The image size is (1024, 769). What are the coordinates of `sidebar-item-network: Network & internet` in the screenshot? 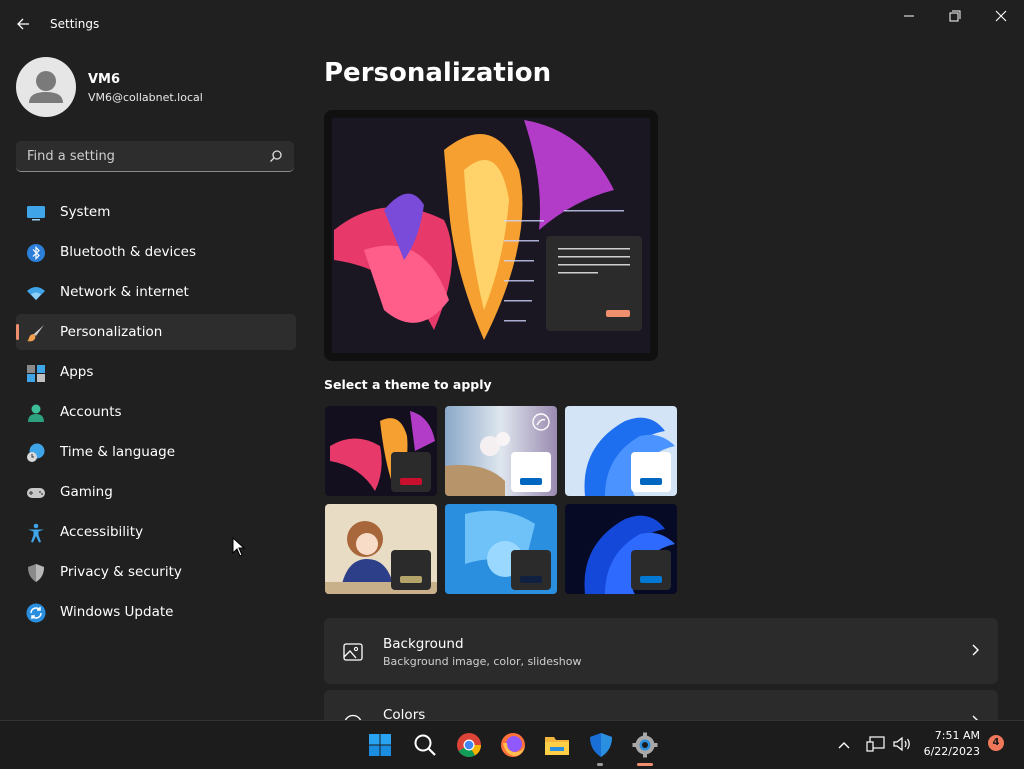 It's located at (156, 292).